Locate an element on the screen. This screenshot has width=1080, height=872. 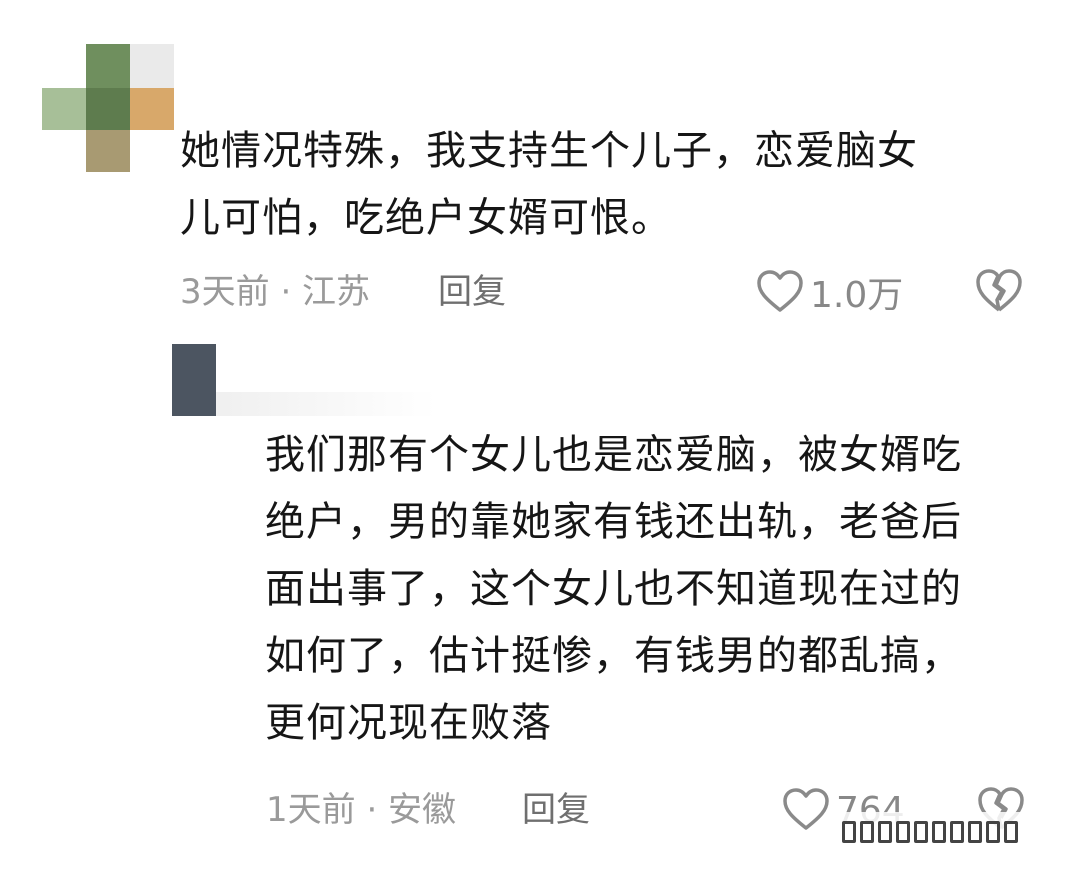
watermark-overlay is located at coordinates (951, 832).